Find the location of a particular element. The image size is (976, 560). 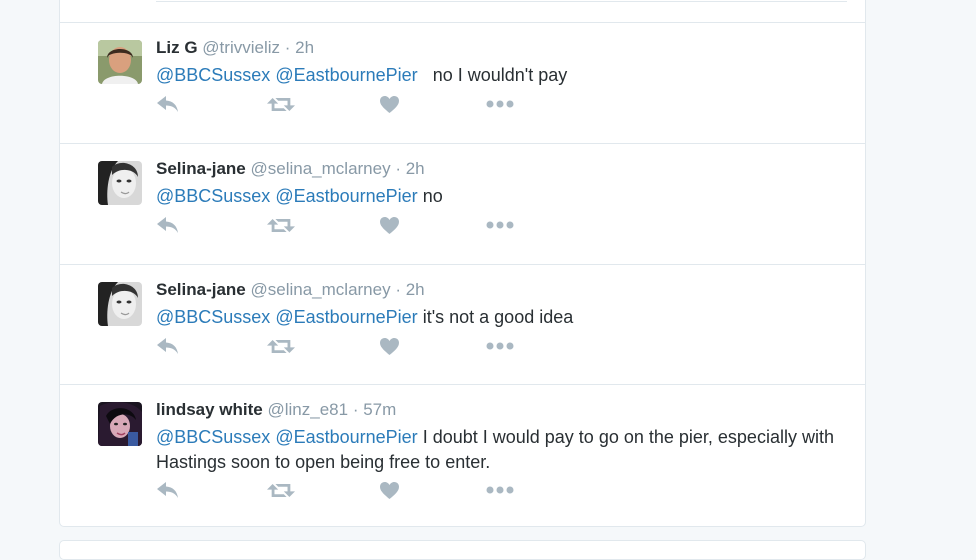

tweet-header: Liz G @trivvieliz · 2h is located at coordinates (235, 48).